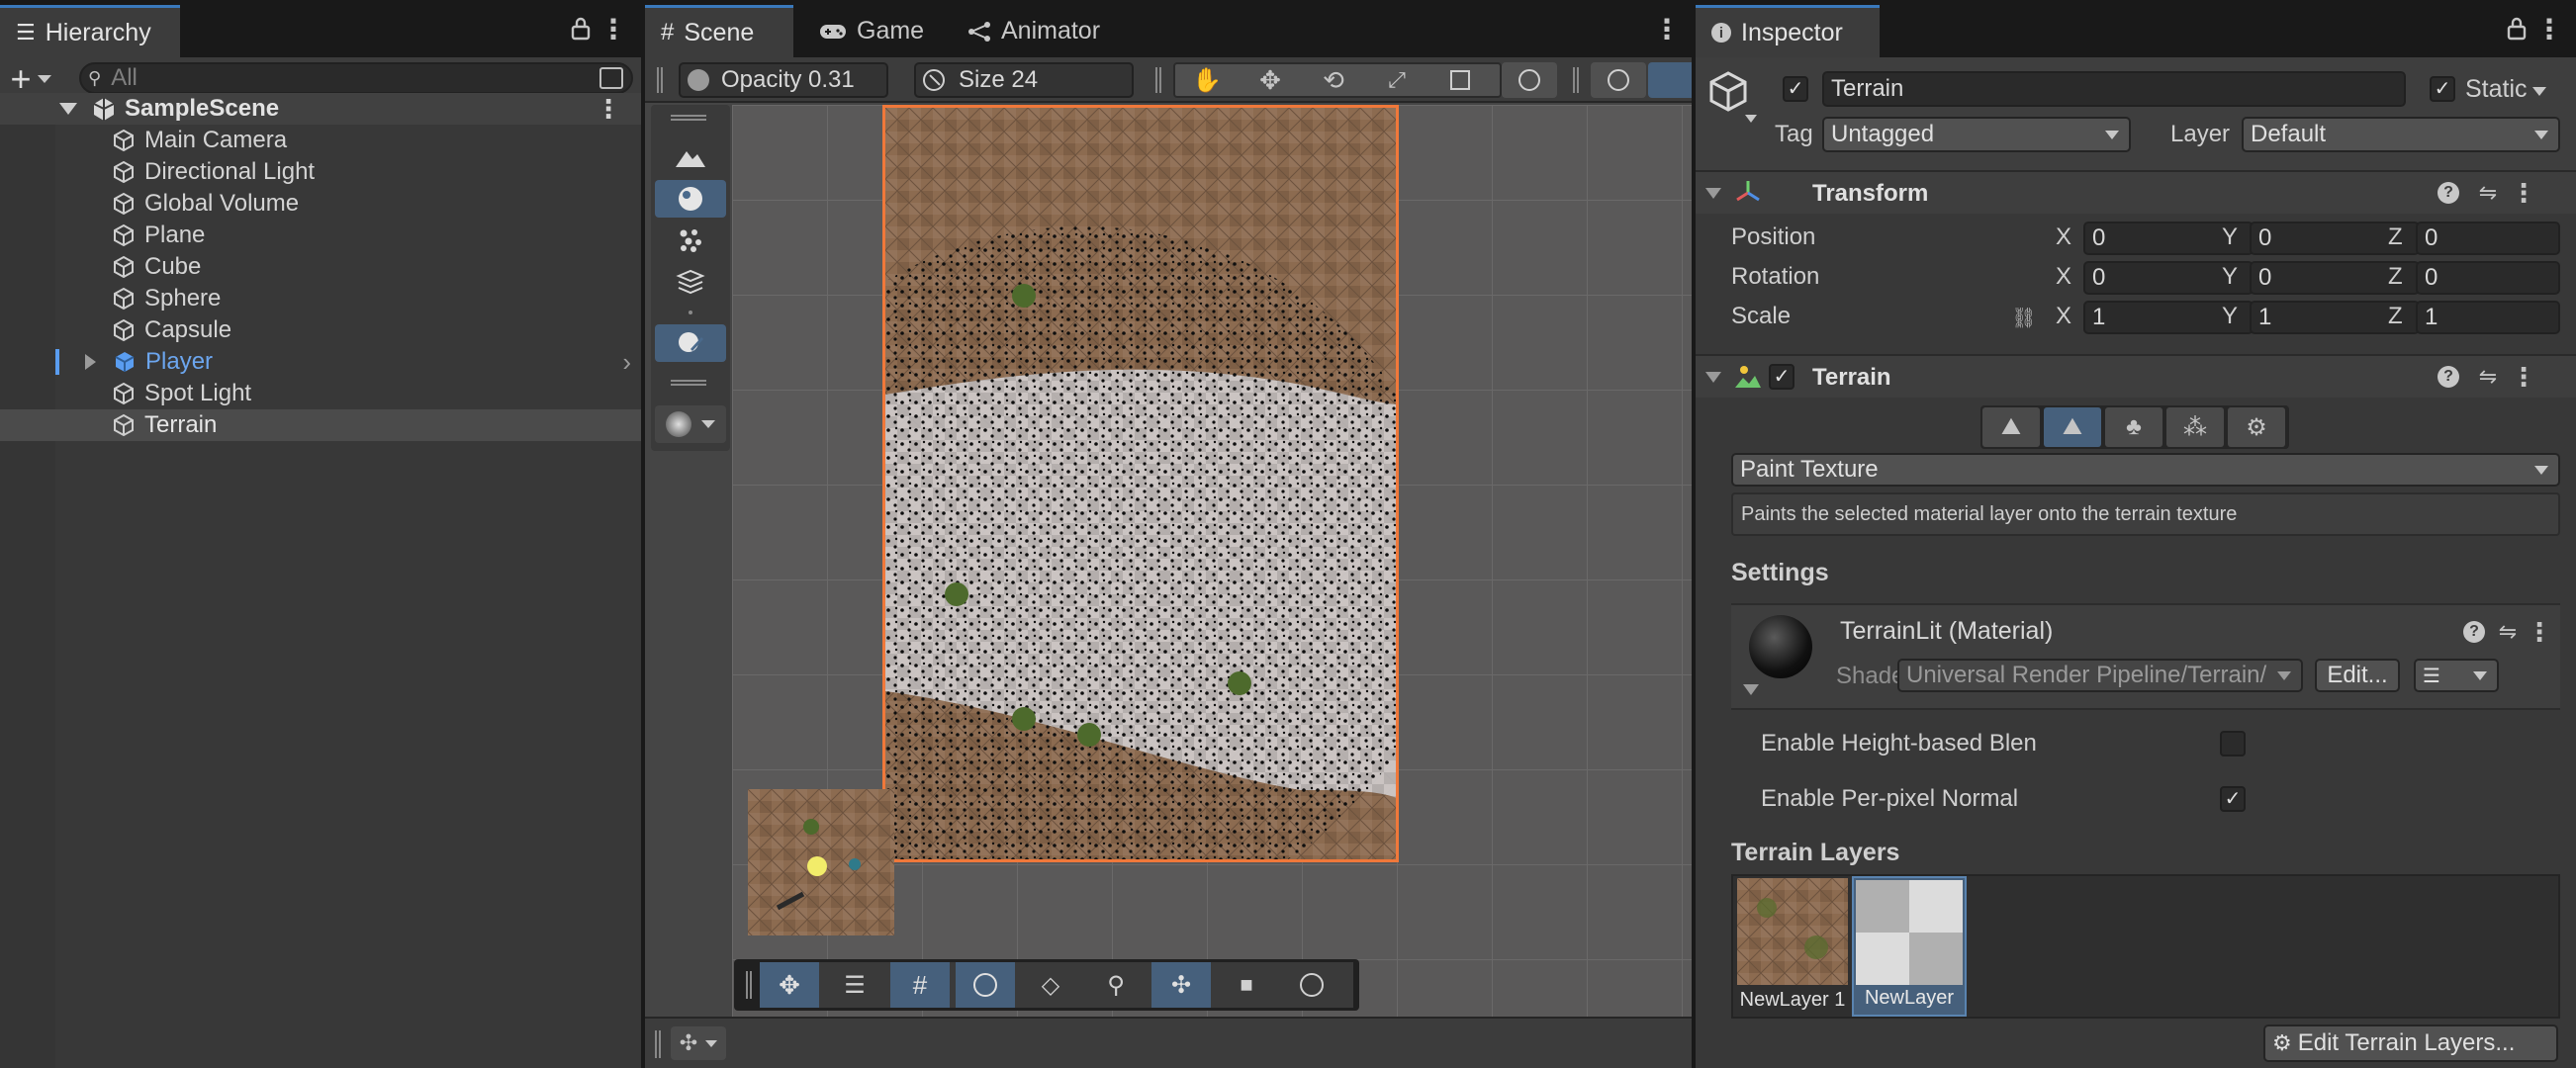  What do you see at coordinates (690, 157) in the screenshot?
I see `raise-lower-terrain-tool` at bounding box center [690, 157].